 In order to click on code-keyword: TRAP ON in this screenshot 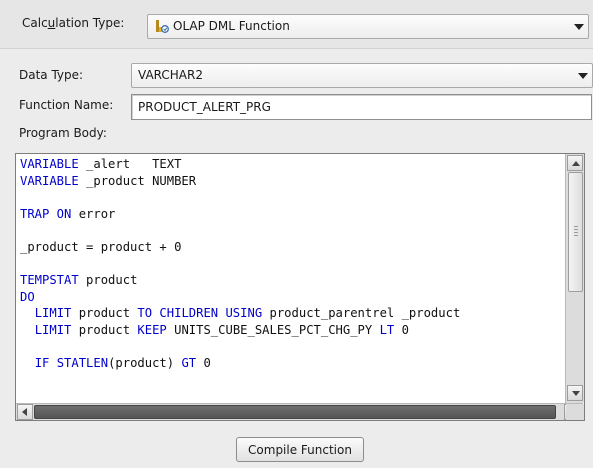, I will do `click(46, 213)`.